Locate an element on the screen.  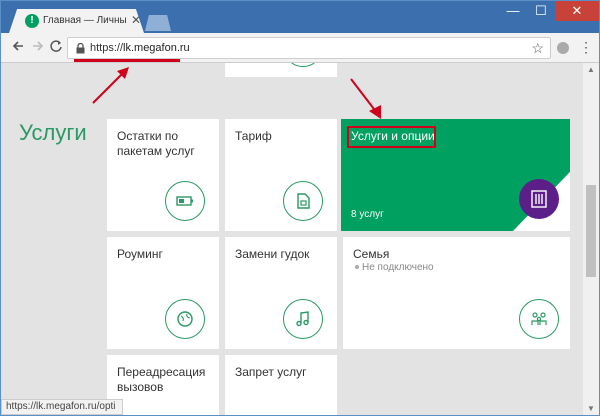
url-underline-annotation is located at coordinates (127, 60).